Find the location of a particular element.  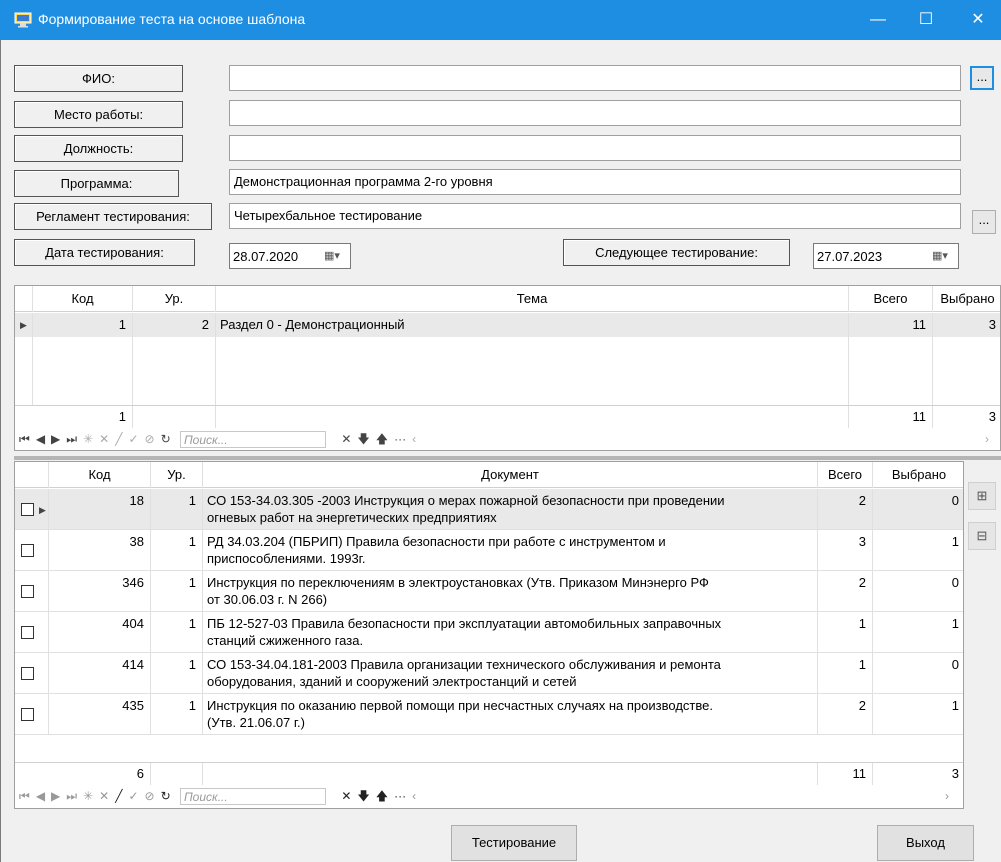

row-check-cell: ▶ is located at coordinates (32, 509).